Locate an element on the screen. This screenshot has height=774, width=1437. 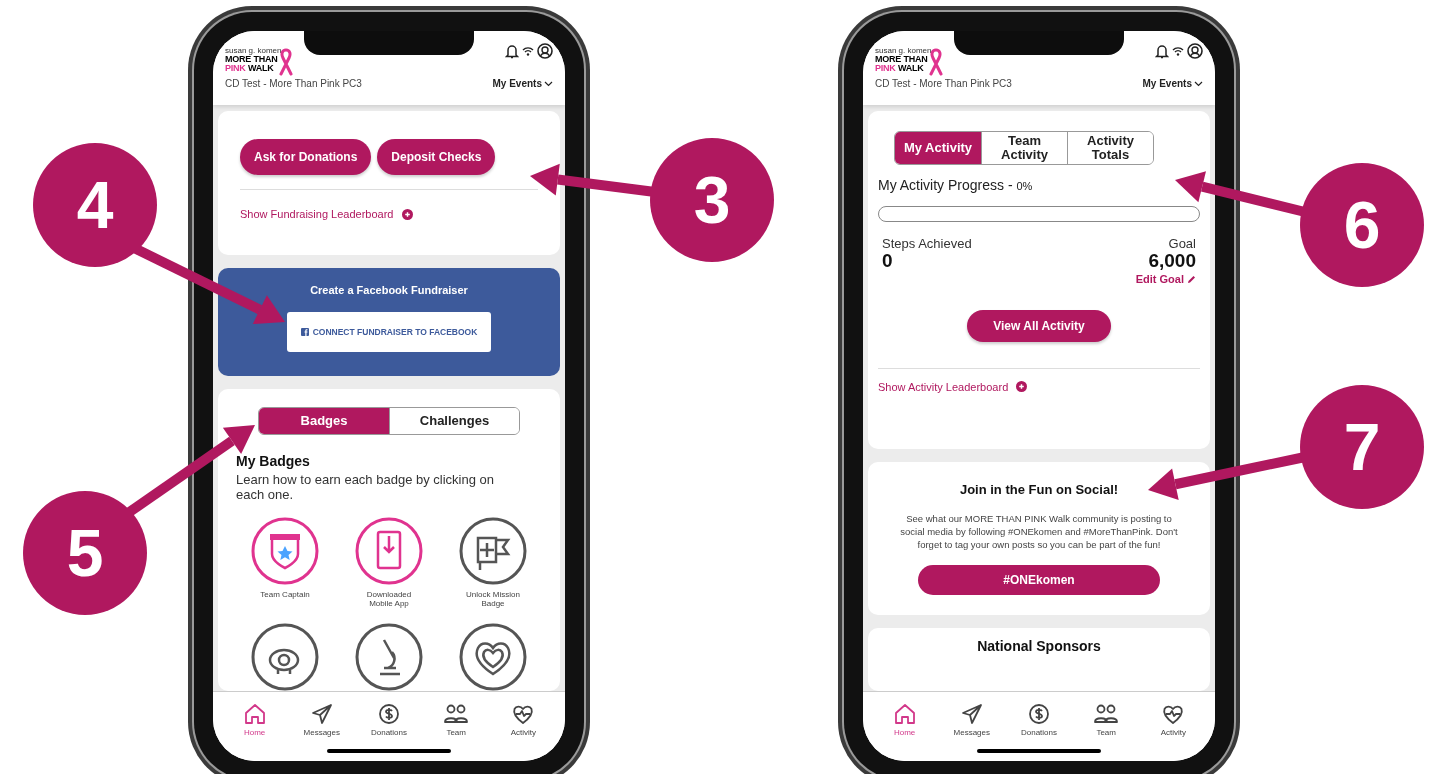
numbered-callout: 6 is located at coordinates (1362, 225).